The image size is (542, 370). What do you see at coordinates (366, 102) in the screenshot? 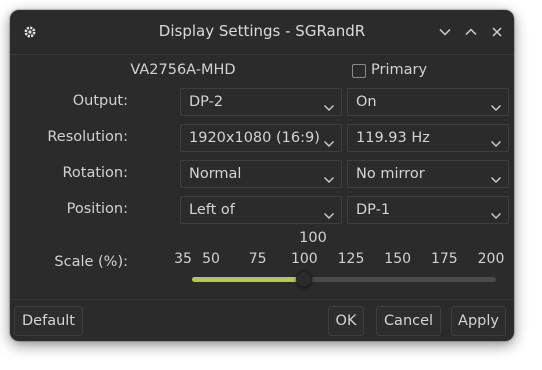
I see `output-state-value: On` at bounding box center [366, 102].